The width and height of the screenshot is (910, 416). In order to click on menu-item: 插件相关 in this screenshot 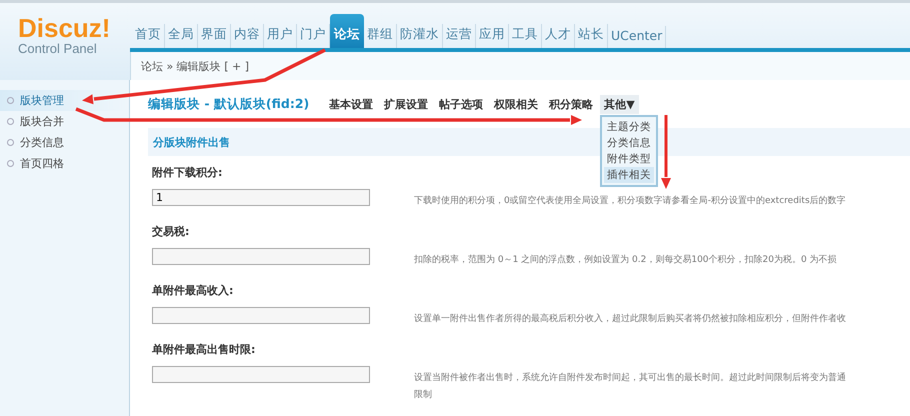, I will do `click(629, 174)`.